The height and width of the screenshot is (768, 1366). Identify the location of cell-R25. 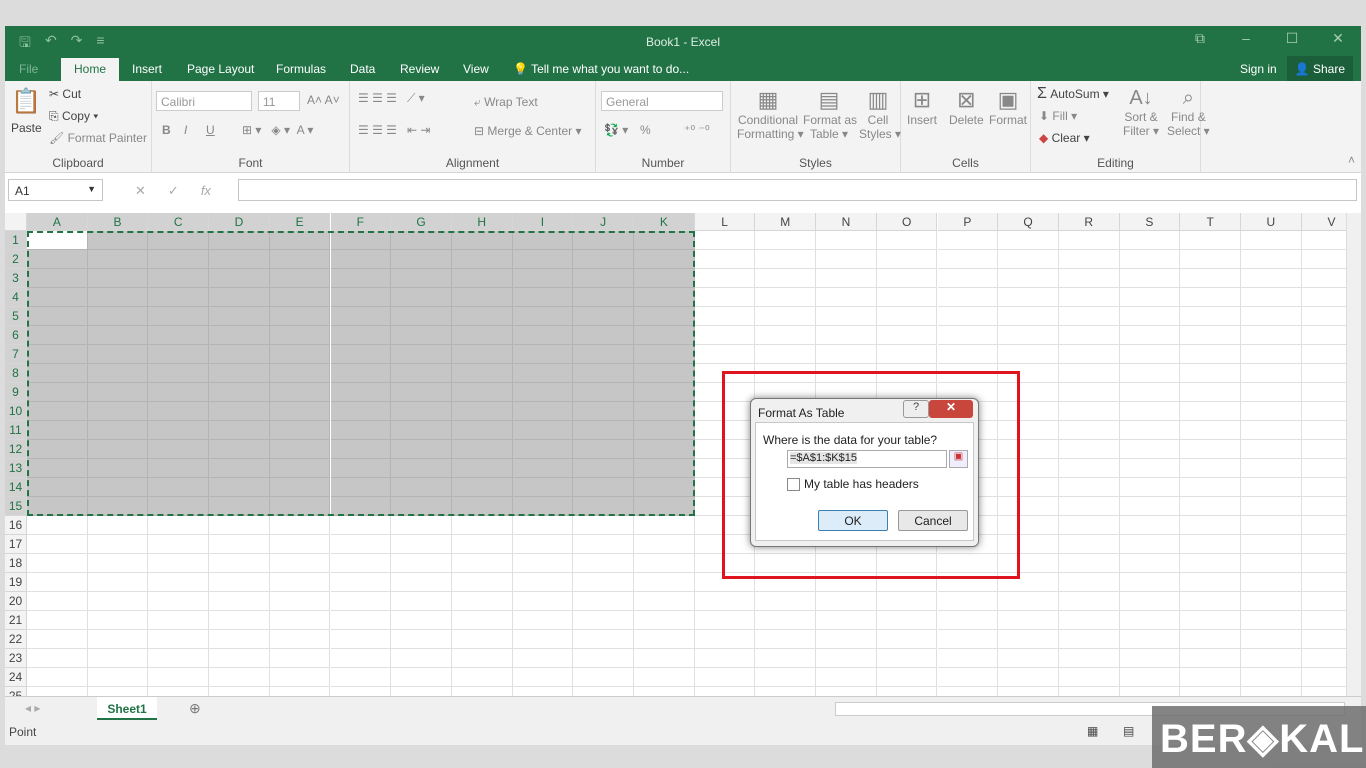
(1089, 691).